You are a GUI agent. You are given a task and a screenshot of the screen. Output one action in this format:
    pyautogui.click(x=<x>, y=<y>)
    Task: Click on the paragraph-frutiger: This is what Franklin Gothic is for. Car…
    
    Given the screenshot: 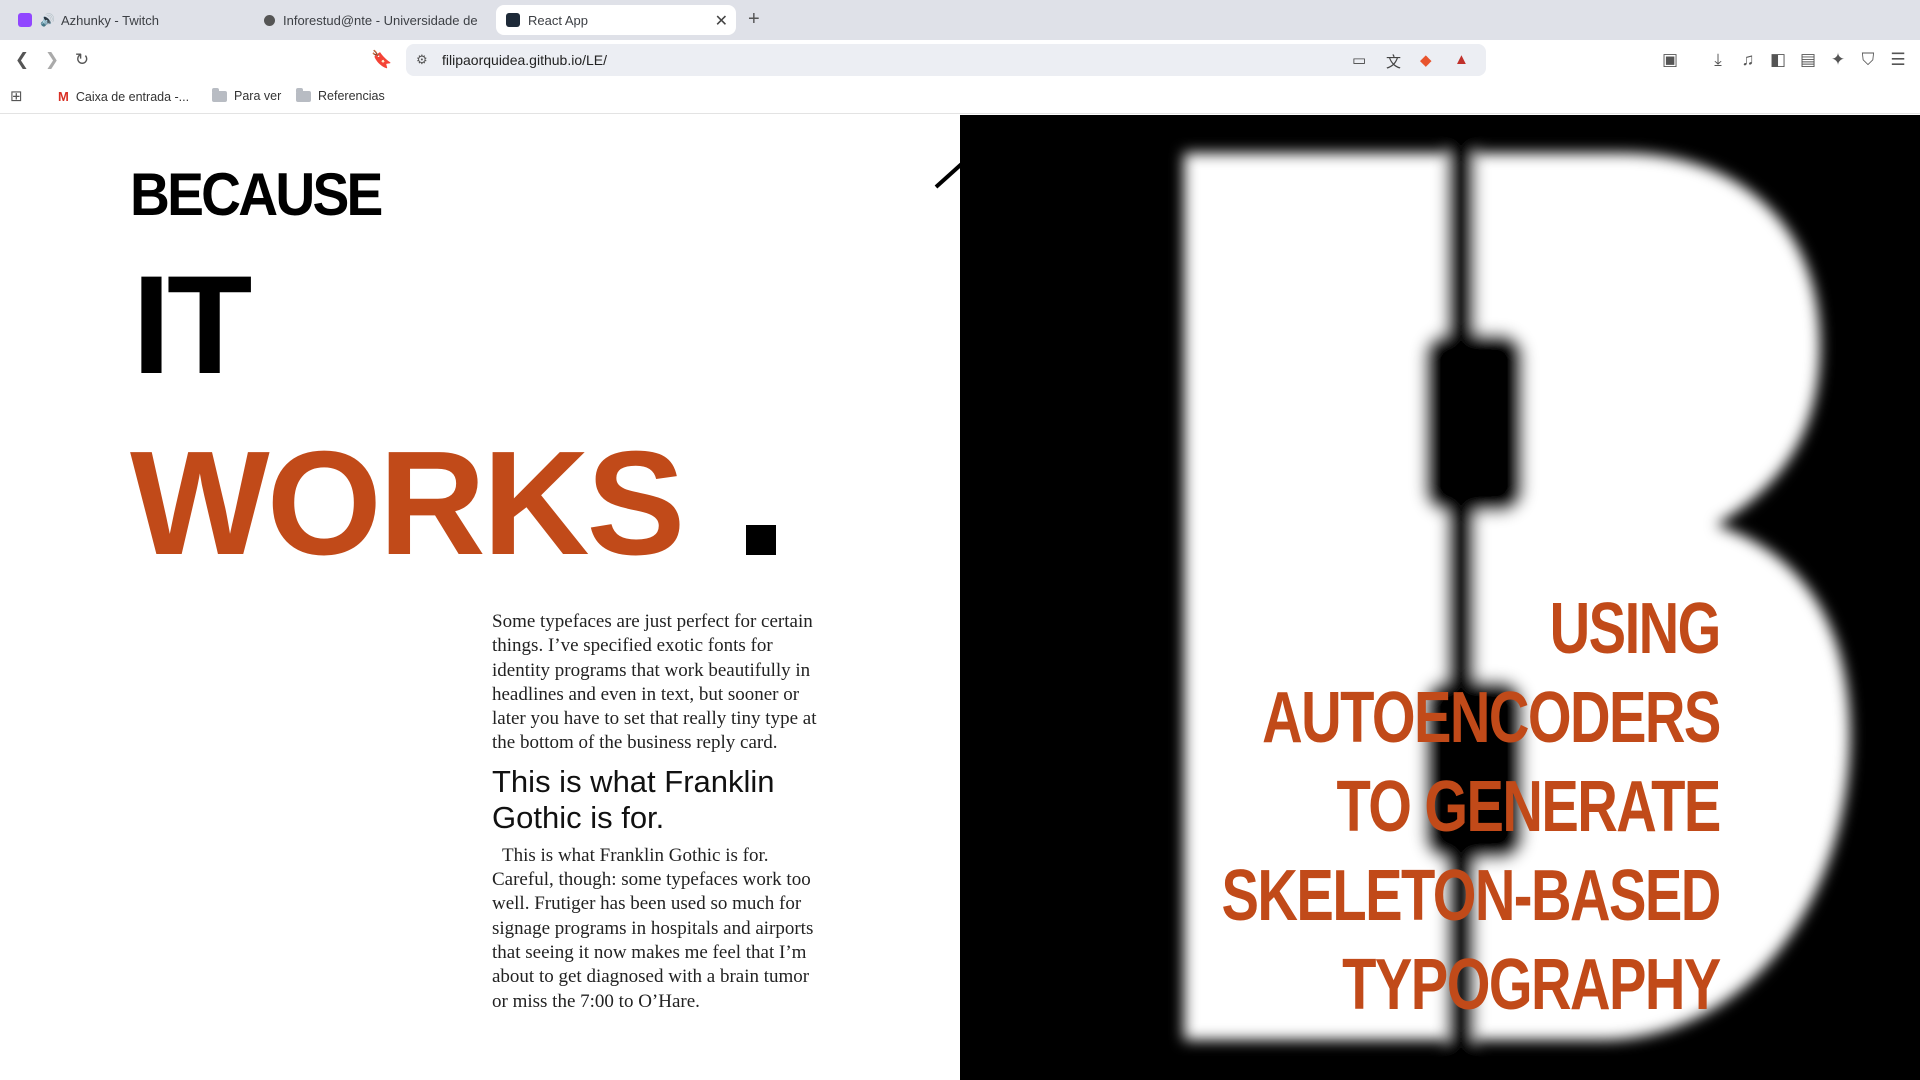 What is the action you would take?
    pyautogui.click(x=653, y=928)
    